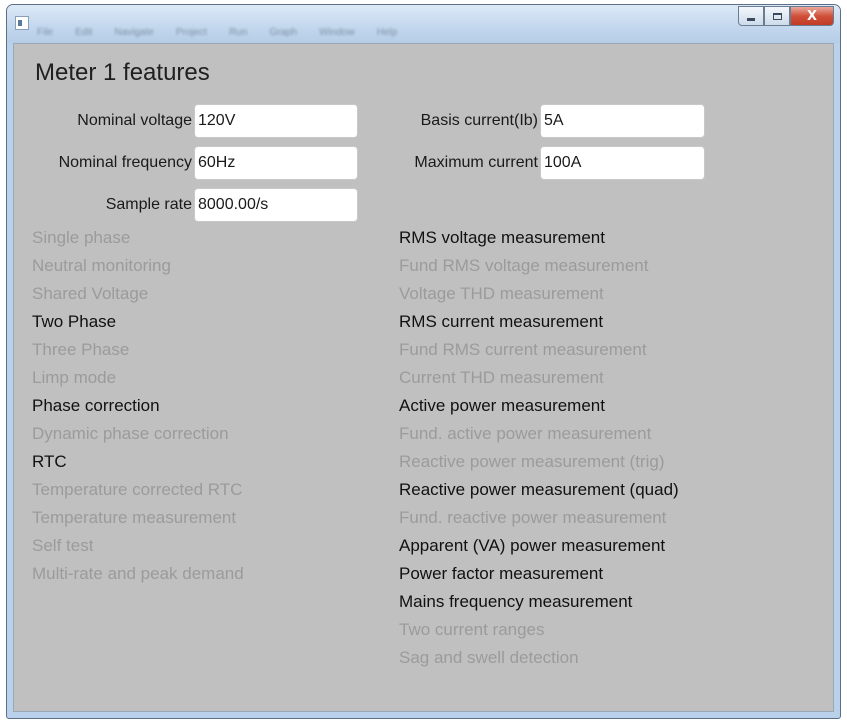 The width and height of the screenshot is (847, 727). I want to click on menu-item-window: Window, so click(337, 32).